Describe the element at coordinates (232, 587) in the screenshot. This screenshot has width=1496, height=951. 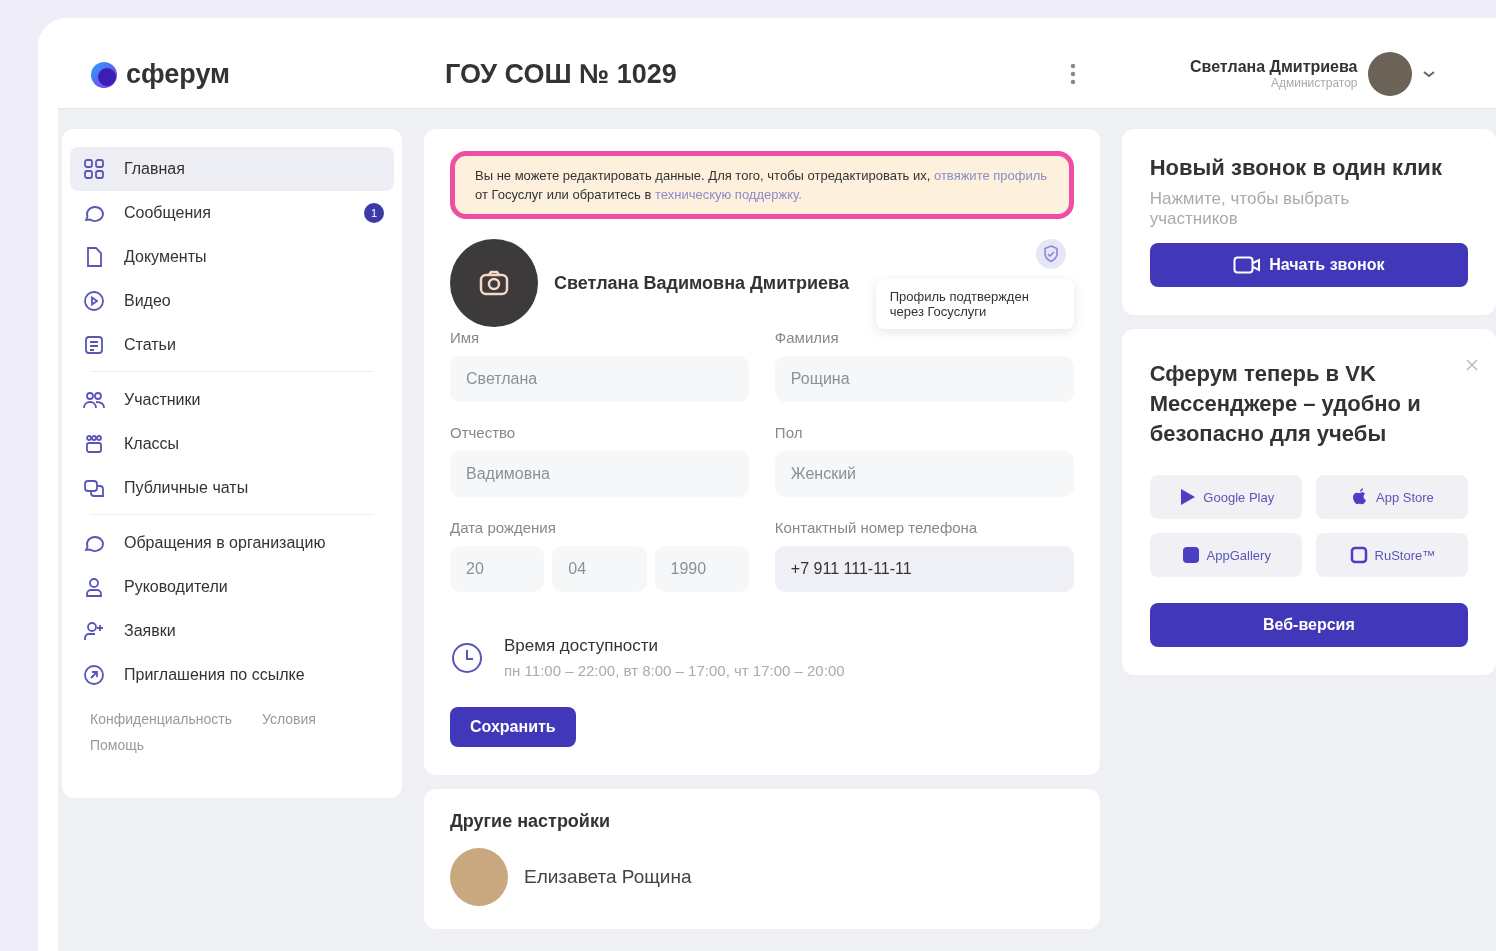
I see `sidebar-item: Руководители` at that location.